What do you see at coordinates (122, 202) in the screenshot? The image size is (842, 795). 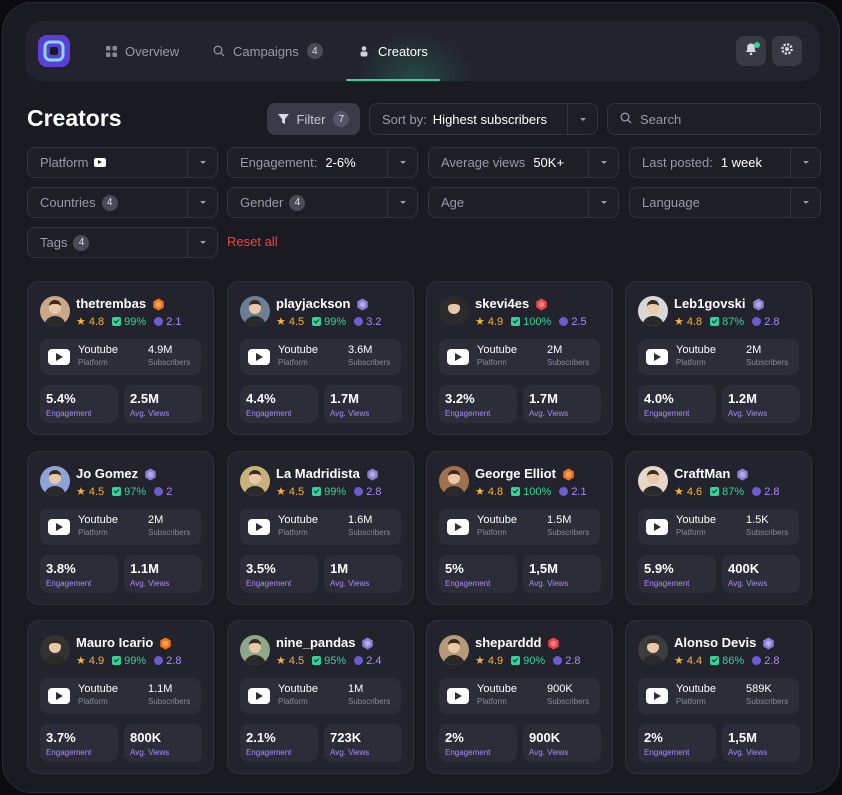 I see `filter-countries: Countries 4` at bounding box center [122, 202].